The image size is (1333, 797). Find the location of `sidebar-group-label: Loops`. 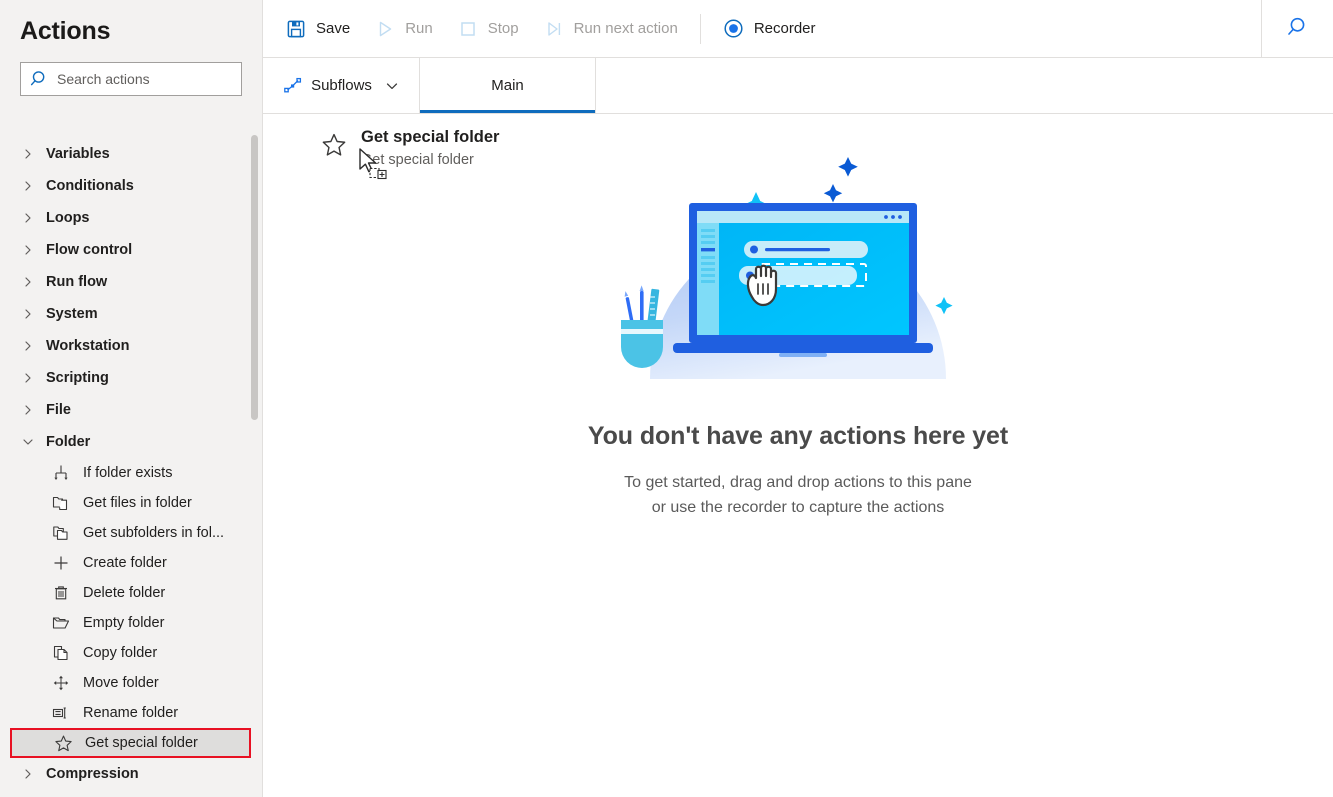

sidebar-group-label: Loops is located at coordinates (68, 218).